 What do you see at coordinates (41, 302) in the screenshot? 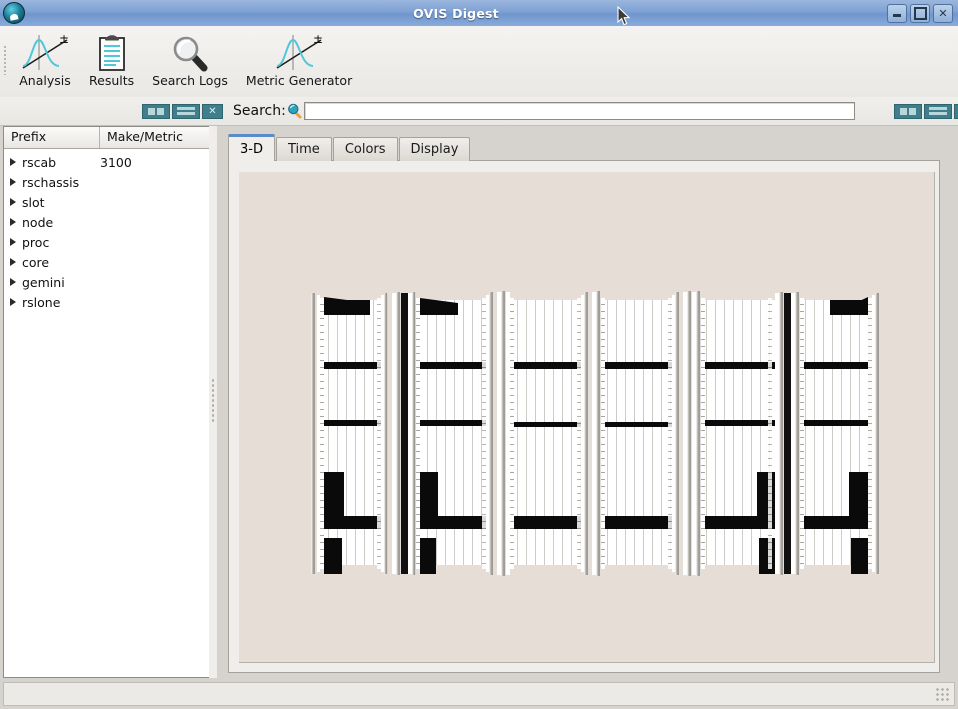
I see `tree-row-prefix: rslone` at bounding box center [41, 302].